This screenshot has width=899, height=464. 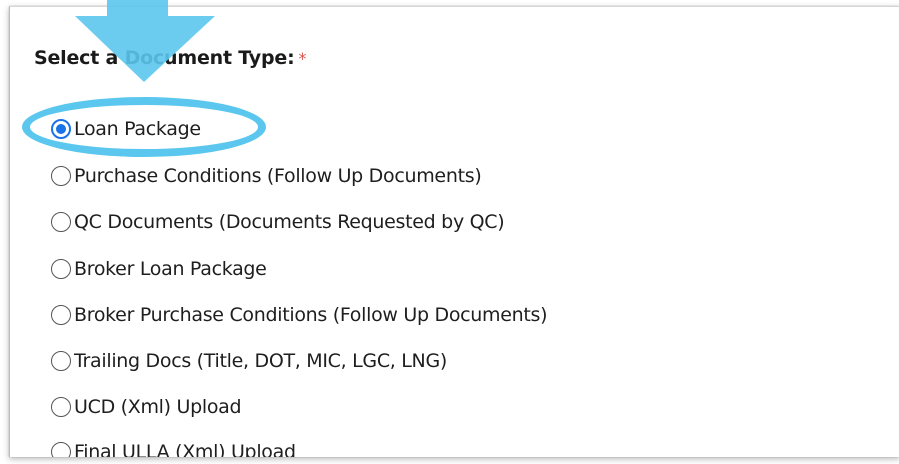 I want to click on radio-option-final-ulla-upload: Final ULLA (Xml) Upload, so click(x=173, y=447).